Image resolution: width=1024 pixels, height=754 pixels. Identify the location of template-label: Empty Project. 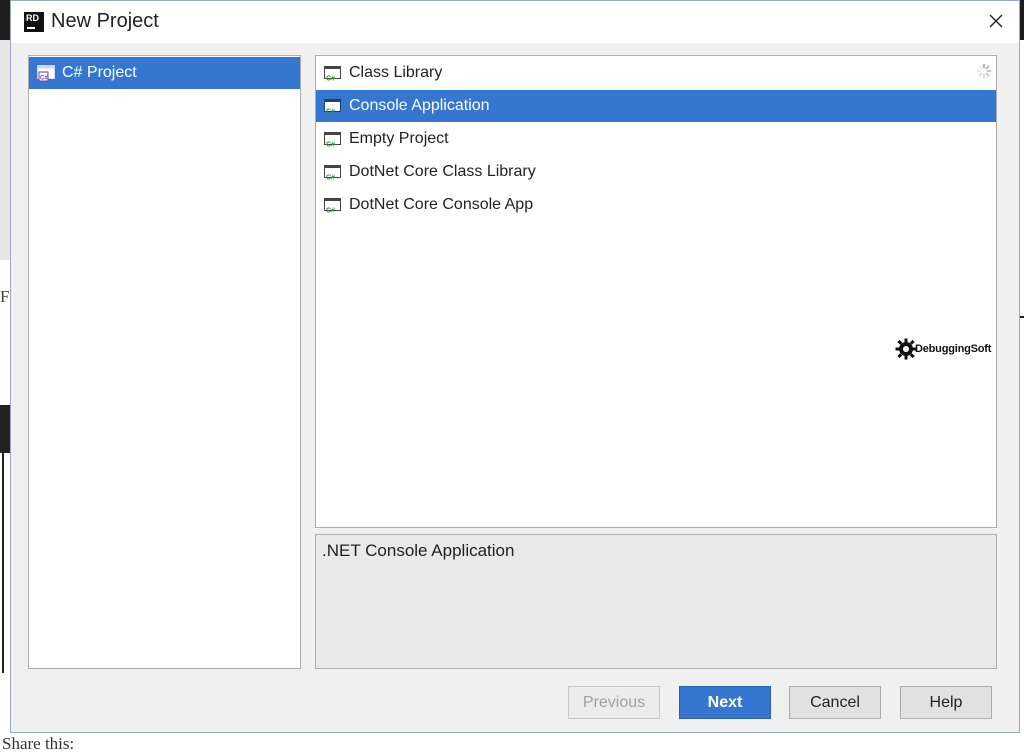
(399, 138).